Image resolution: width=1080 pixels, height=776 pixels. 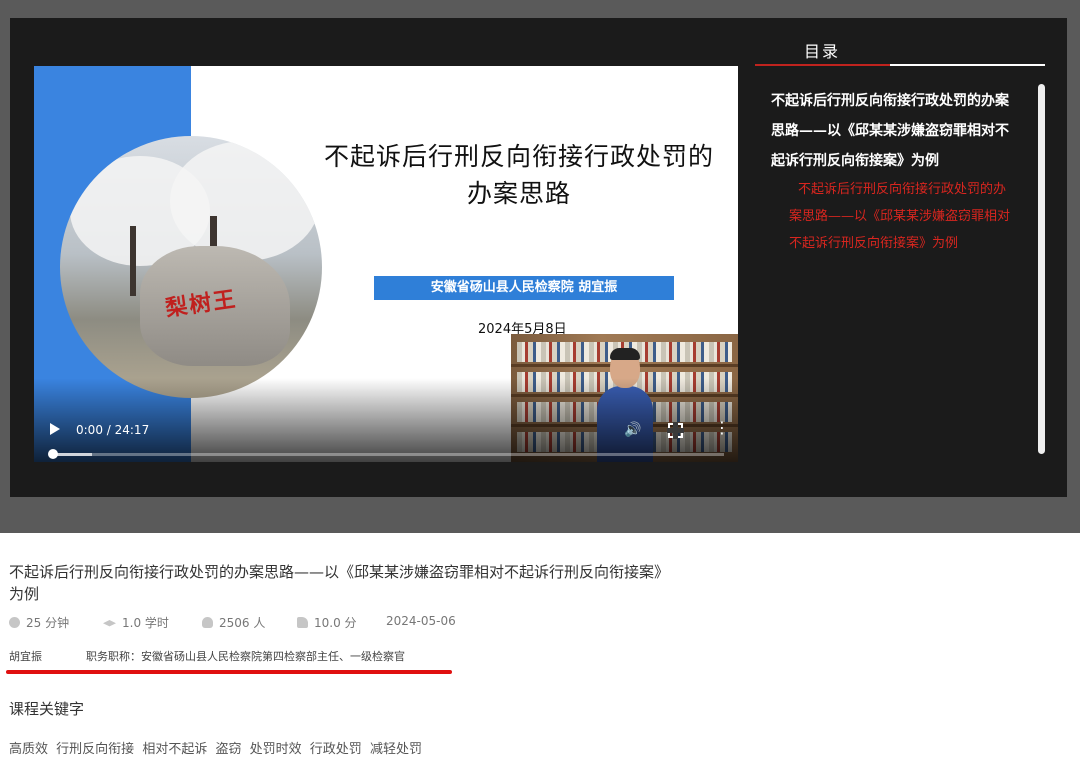 I want to click on keyword-tag: 行刑反向衔接, so click(x=95, y=749).